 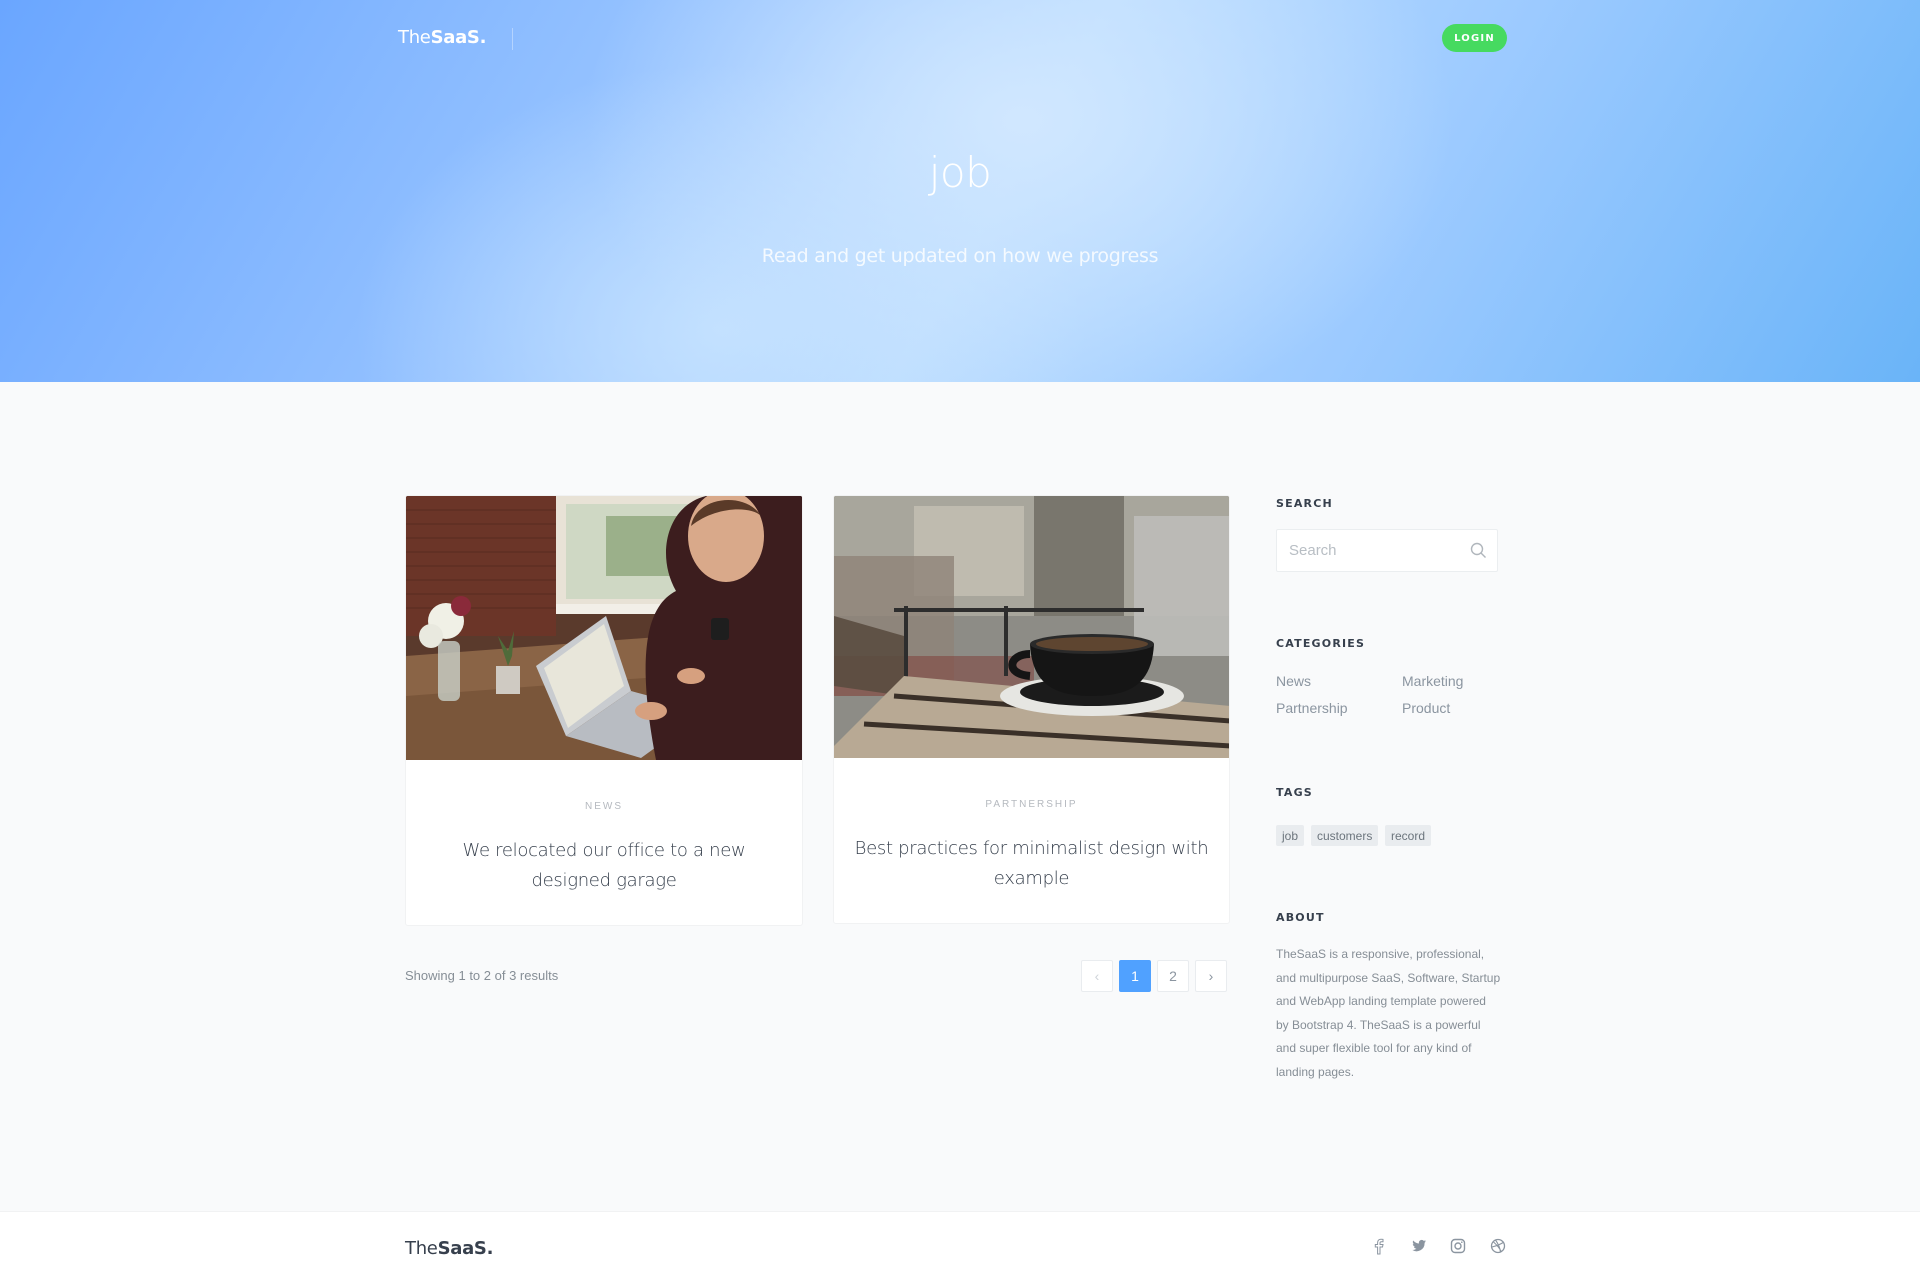 I want to click on footer-logo: TheSaaS., so click(x=449, y=1248).